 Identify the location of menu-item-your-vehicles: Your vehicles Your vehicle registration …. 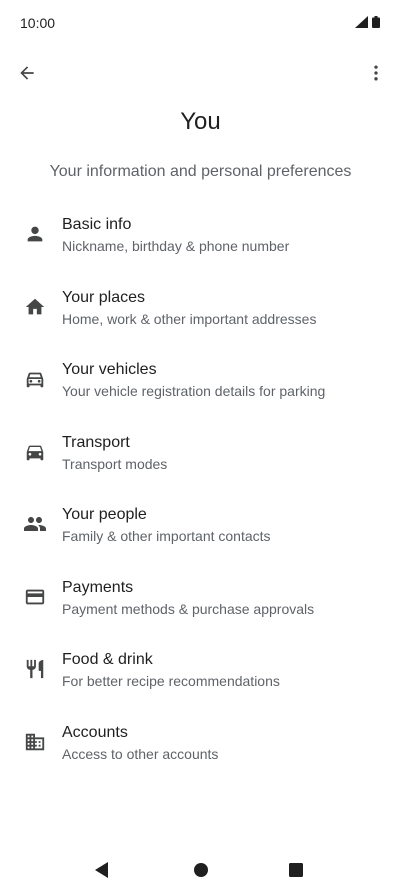
(200, 382).